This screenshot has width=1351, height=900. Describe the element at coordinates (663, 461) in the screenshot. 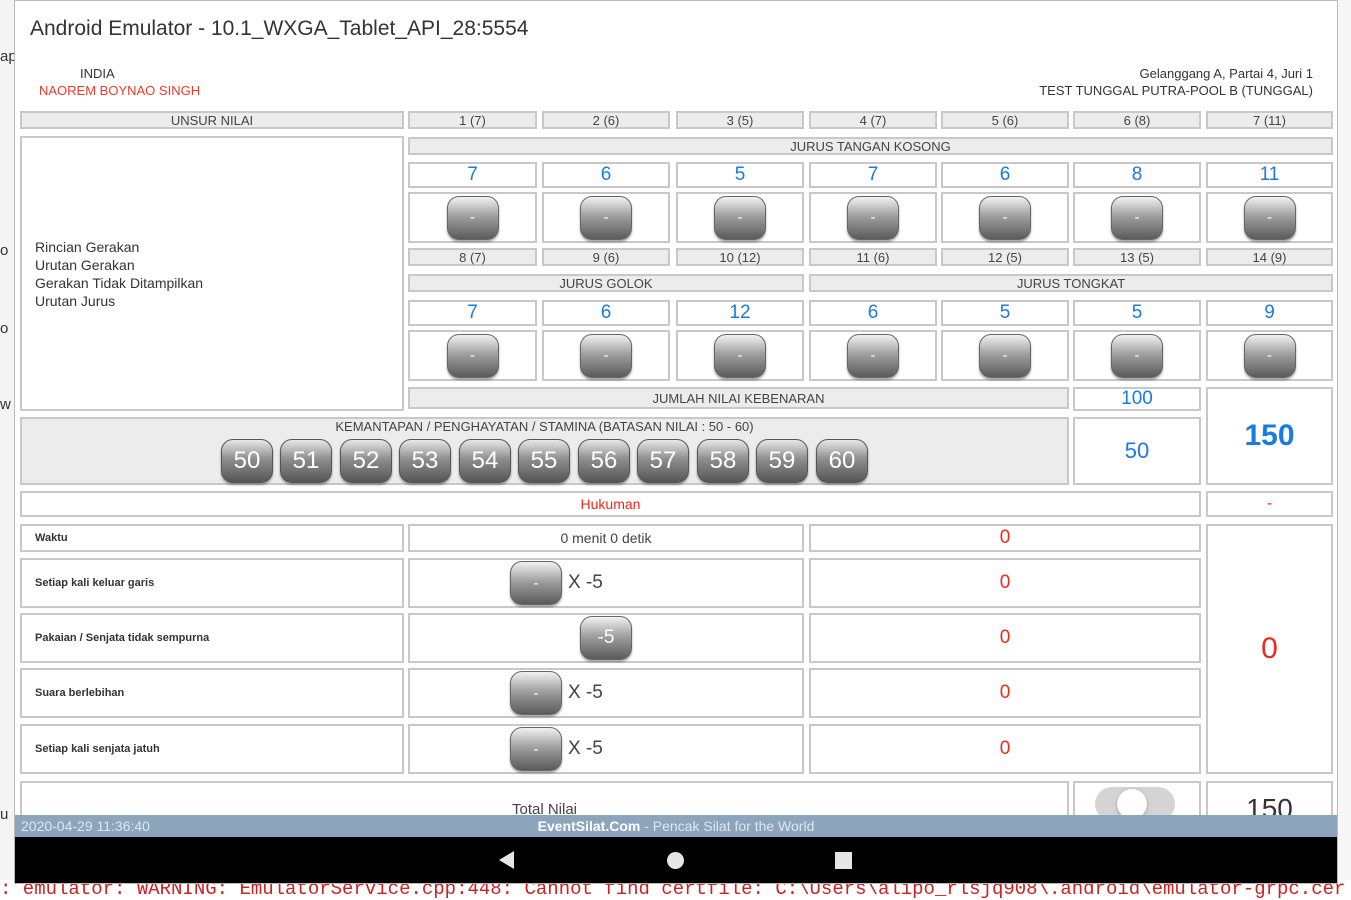

I see `kemantapan-option-button: 57` at that location.